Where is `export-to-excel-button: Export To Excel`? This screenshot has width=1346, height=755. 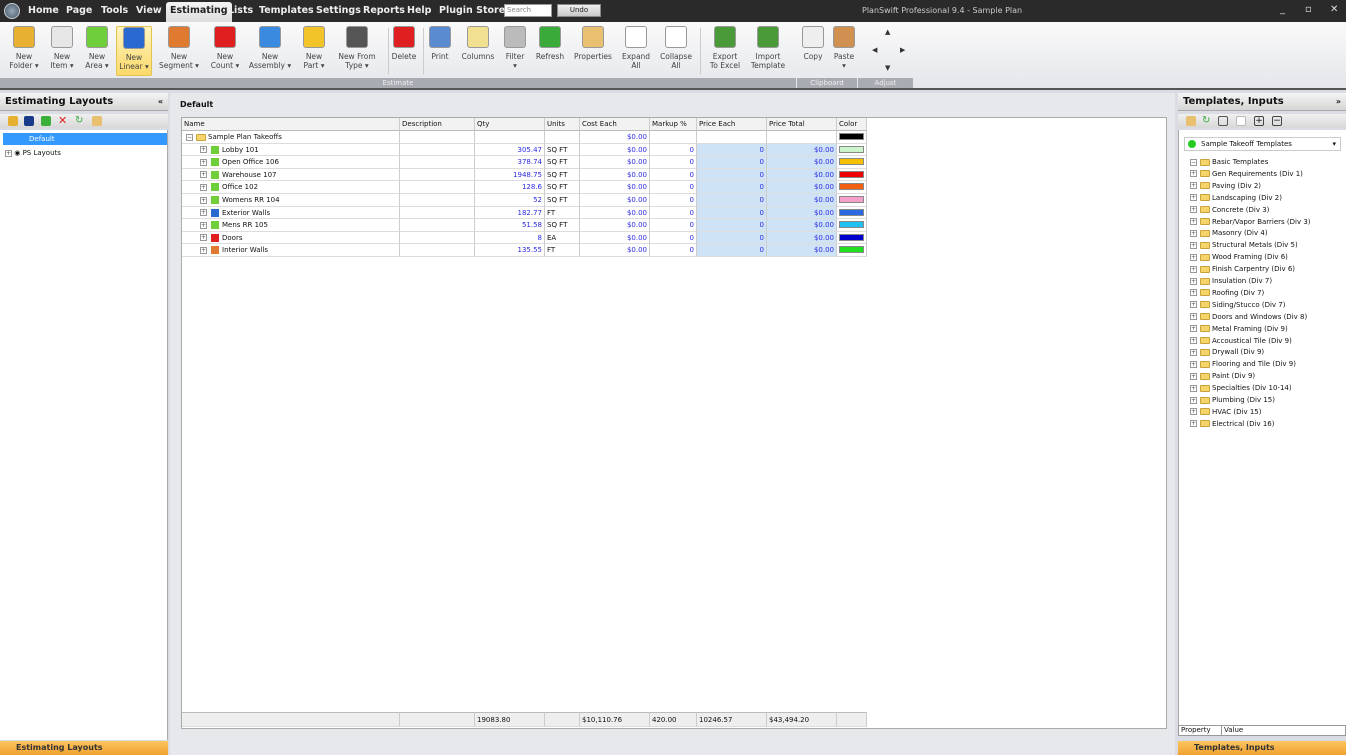 export-to-excel-button: Export To Excel is located at coordinates (725, 48).